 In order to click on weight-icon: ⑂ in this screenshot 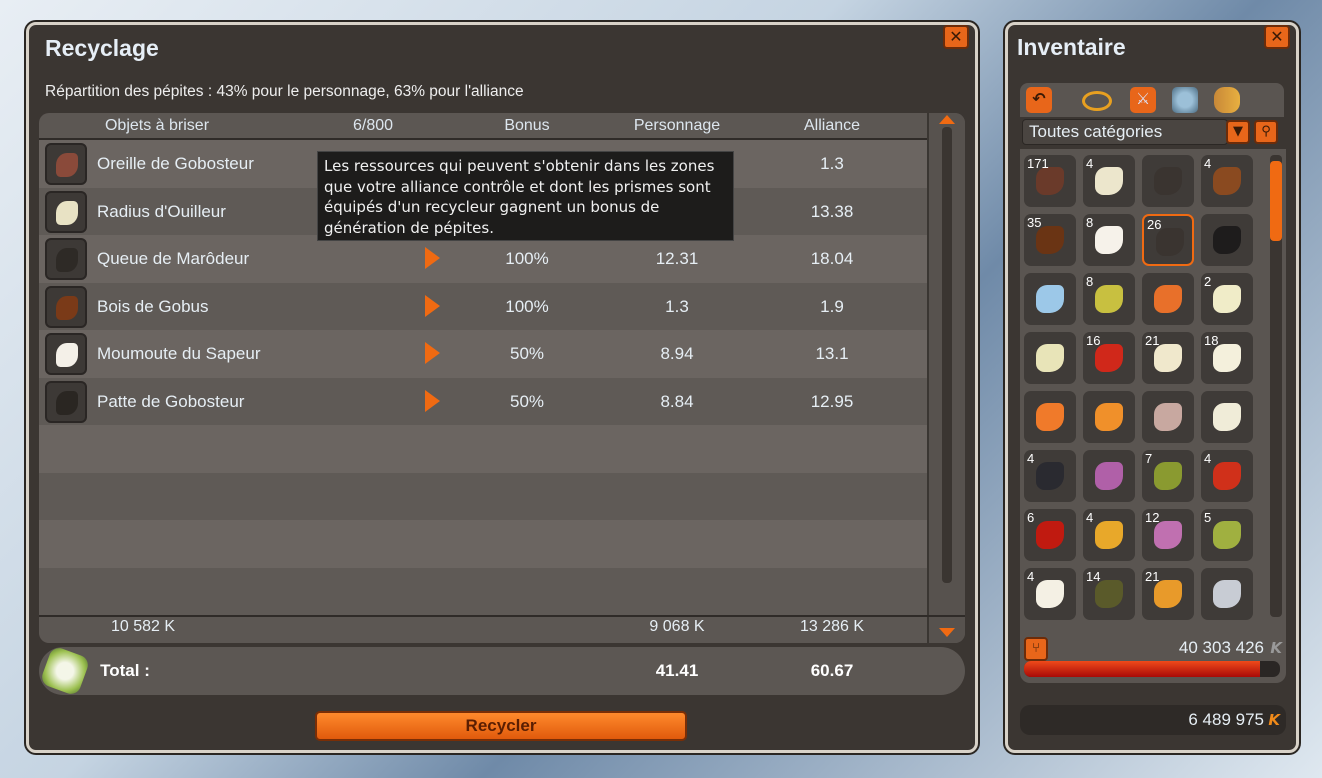, I will do `click(1036, 649)`.